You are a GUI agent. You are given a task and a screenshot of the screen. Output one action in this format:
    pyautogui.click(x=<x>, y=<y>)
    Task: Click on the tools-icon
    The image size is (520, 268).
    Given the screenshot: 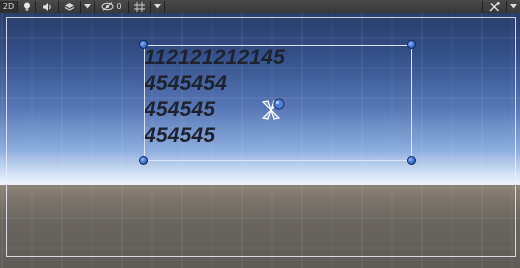 What is the action you would take?
    pyautogui.click(x=494, y=6)
    